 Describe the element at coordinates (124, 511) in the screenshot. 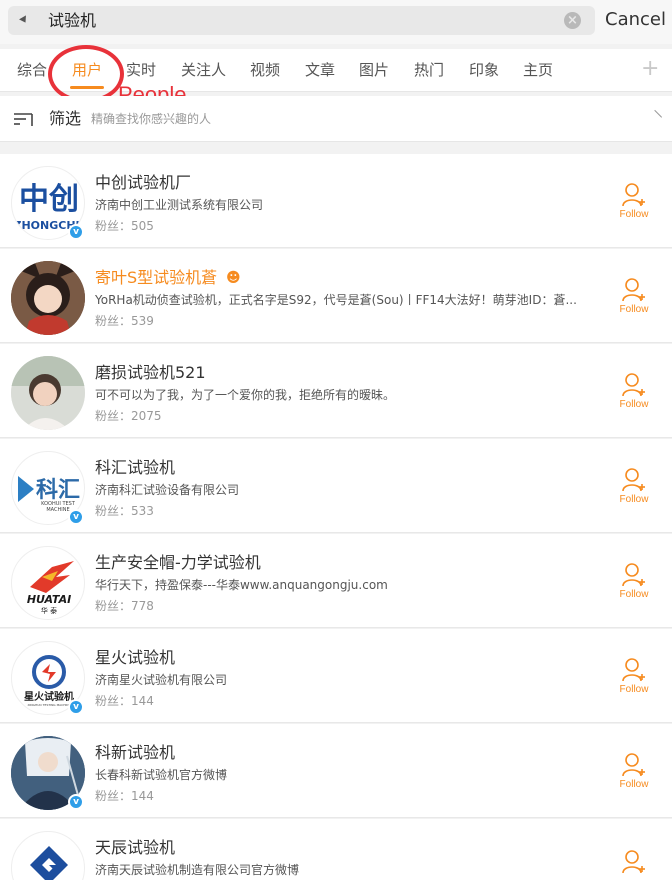

I see `user-fans: 粉丝：533` at that location.